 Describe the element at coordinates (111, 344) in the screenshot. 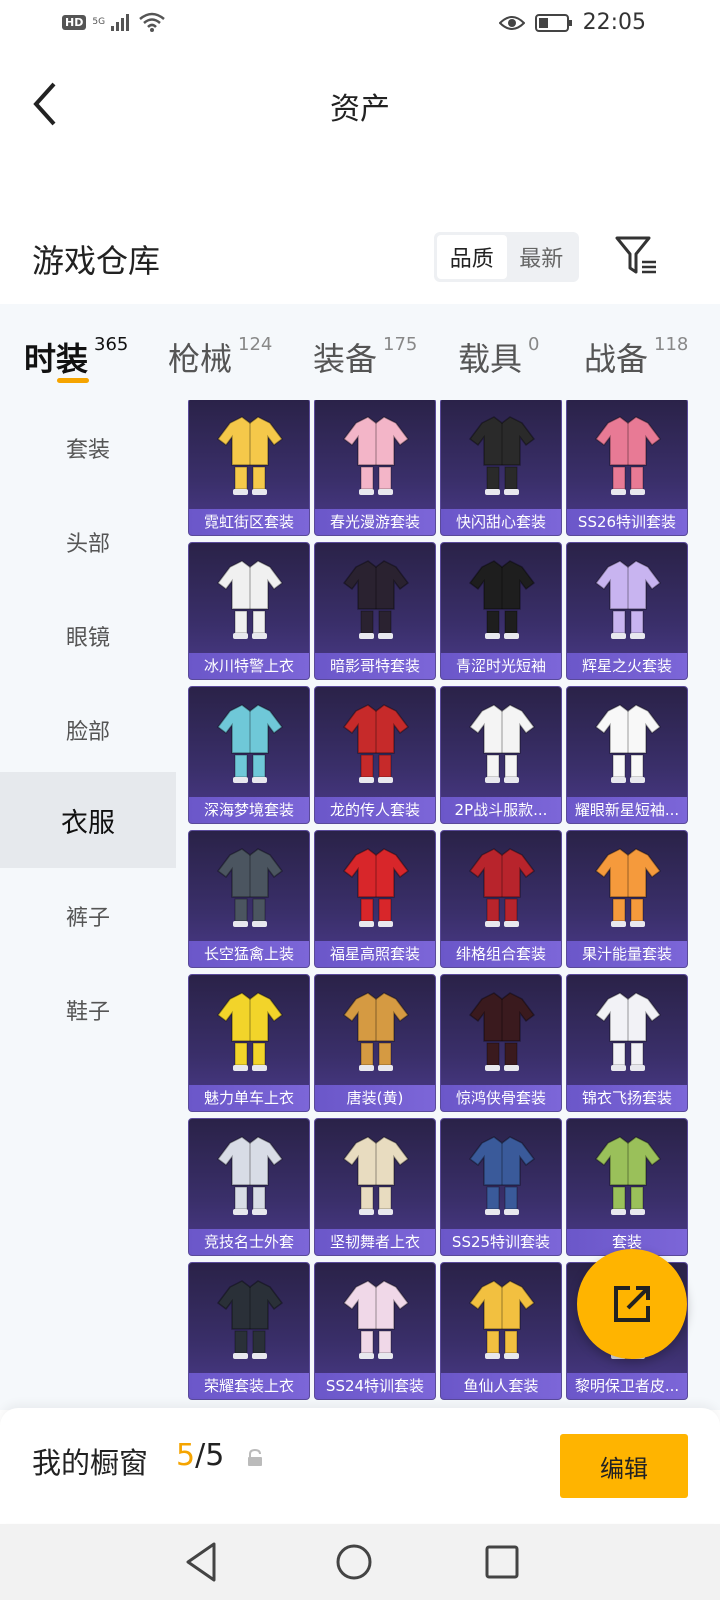

I see `tab-count: 365` at that location.